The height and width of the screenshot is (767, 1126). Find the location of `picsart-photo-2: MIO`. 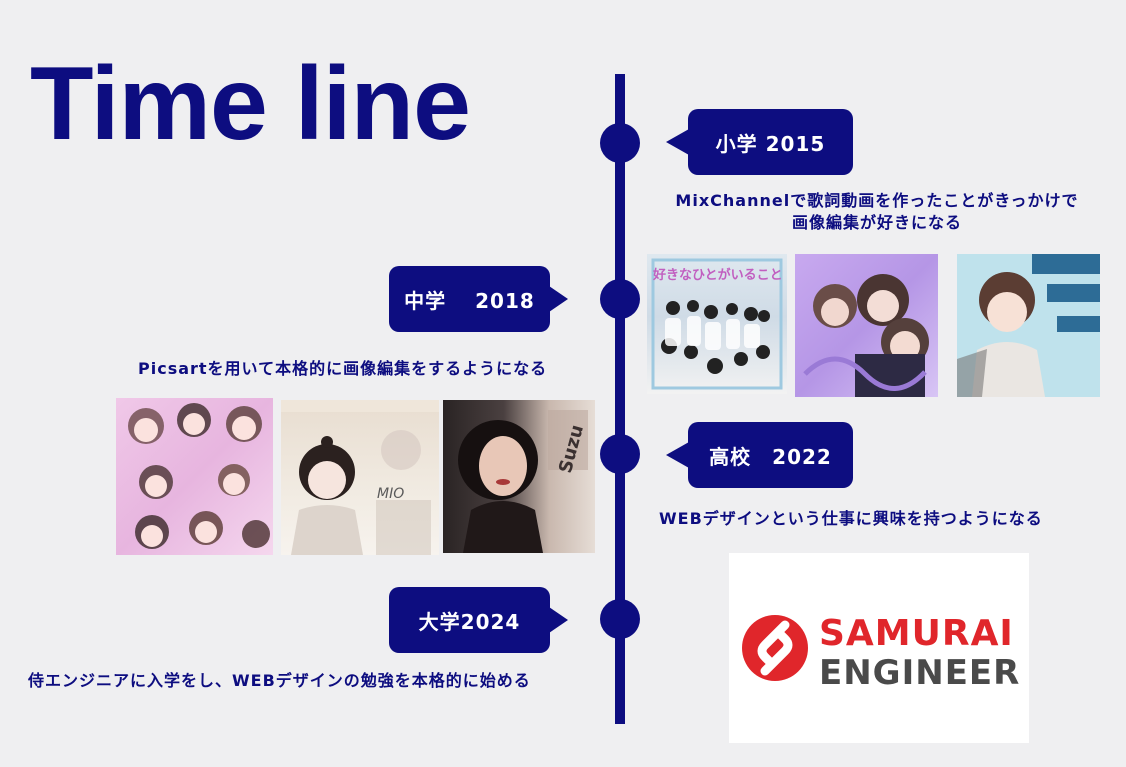

picsart-photo-2: MIO is located at coordinates (360, 477).